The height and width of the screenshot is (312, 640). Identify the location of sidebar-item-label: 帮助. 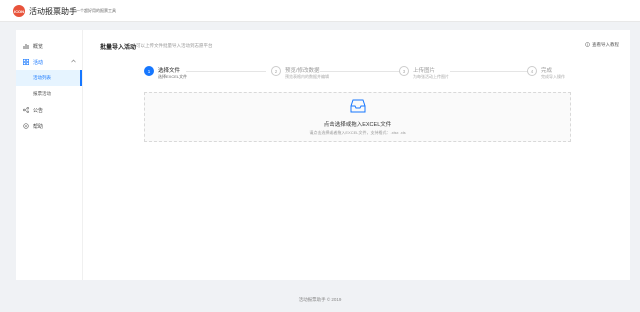
(38, 126).